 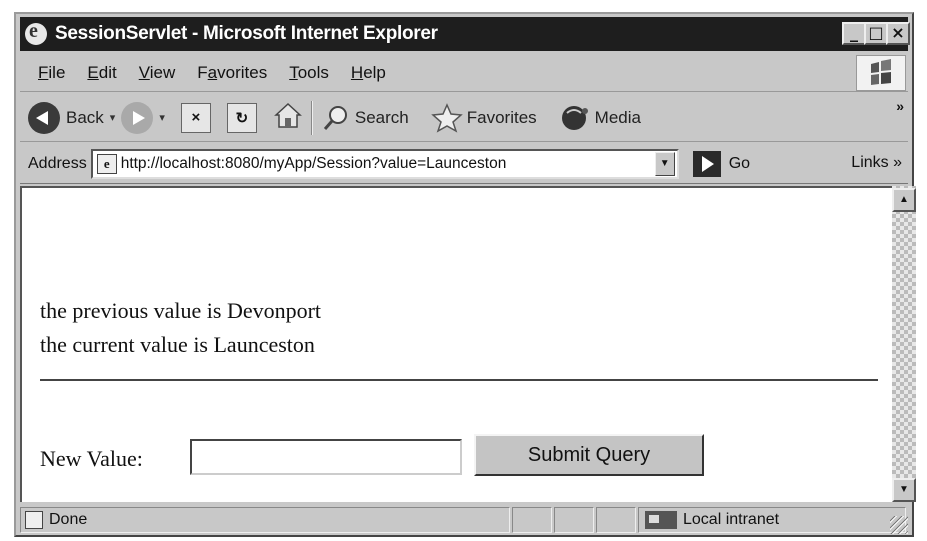 I want to click on minimize-button: _, so click(x=854, y=33).